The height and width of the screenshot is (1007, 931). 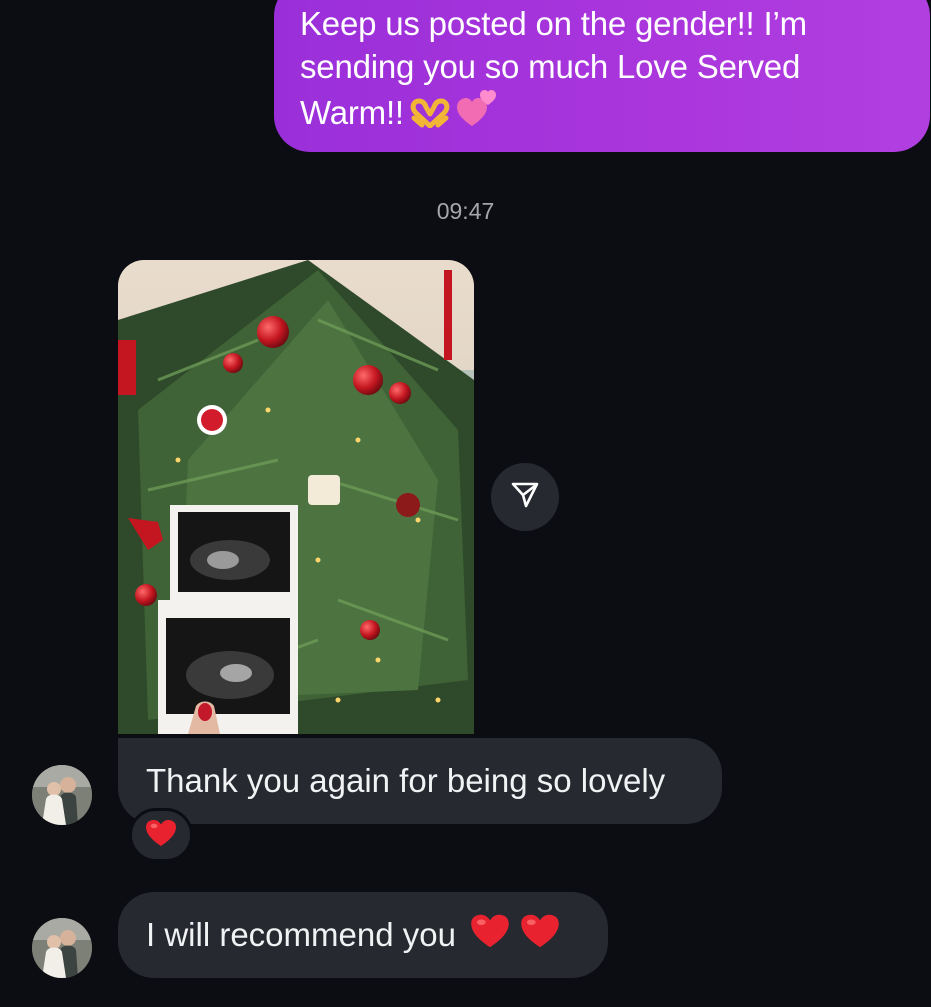 What do you see at coordinates (465, 211) in the screenshot?
I see `message-timestamp: 09:47` at bounding box center [465, 211].